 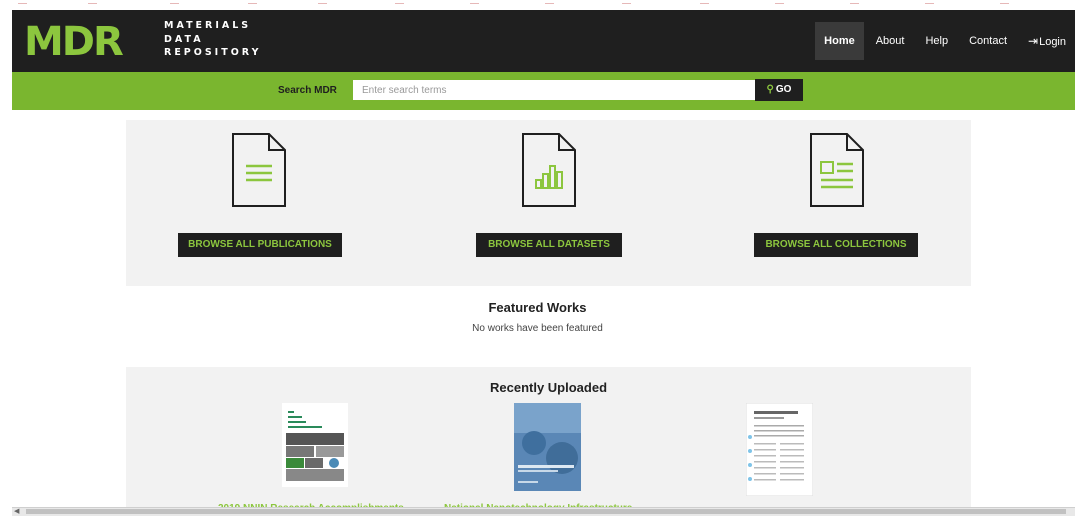 I want to click on logo-subtitle-line-2: DATA, so click(x=184, y=39).